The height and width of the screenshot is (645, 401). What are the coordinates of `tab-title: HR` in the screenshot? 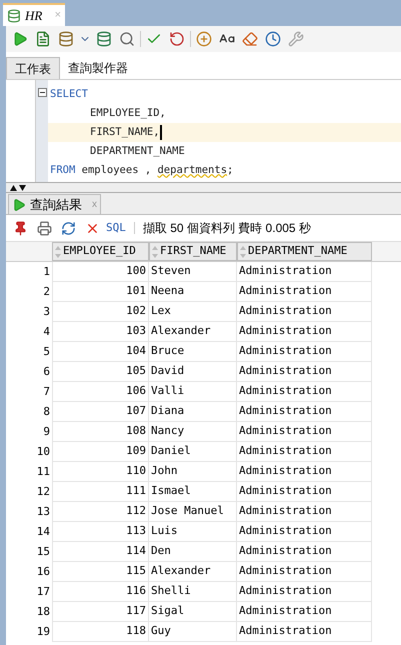 It's located at (33, 15).